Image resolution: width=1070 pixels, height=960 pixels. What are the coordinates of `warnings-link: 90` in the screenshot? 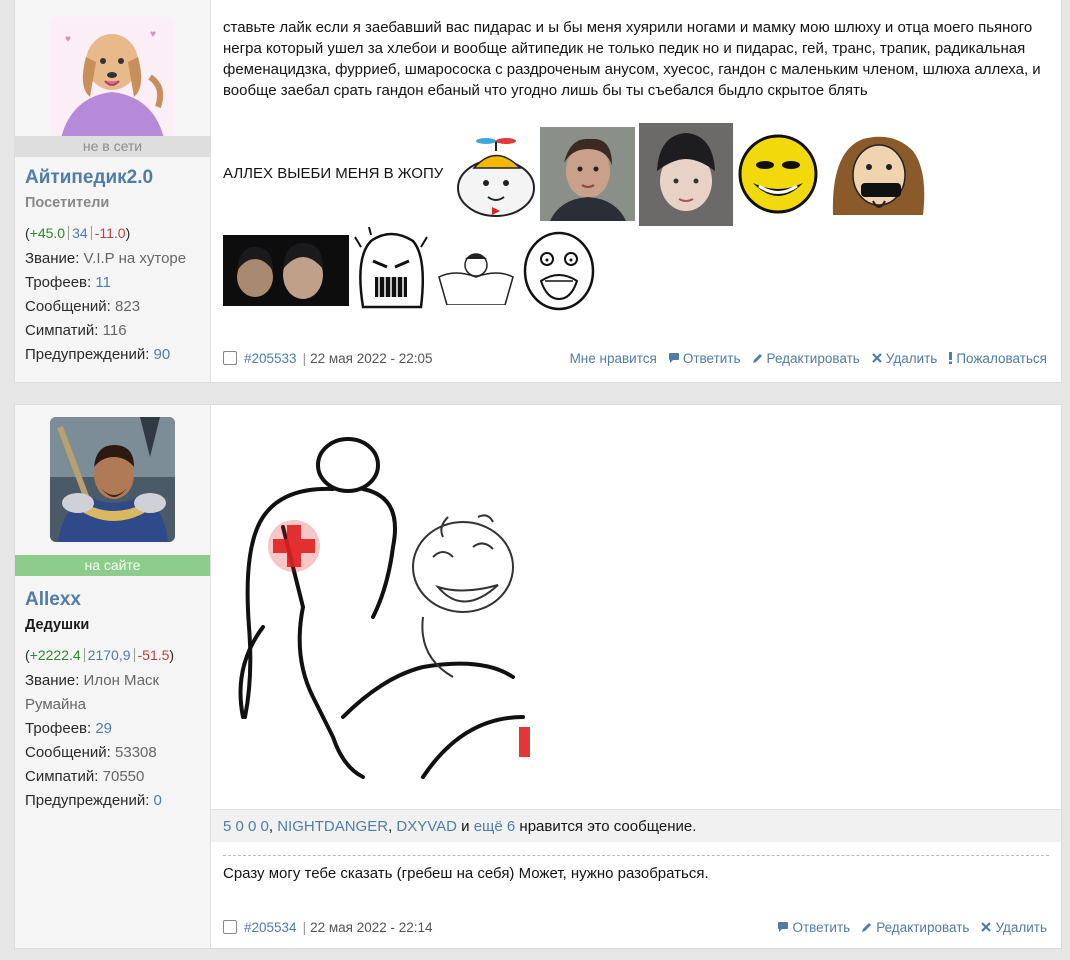 It's located at (162, 354).